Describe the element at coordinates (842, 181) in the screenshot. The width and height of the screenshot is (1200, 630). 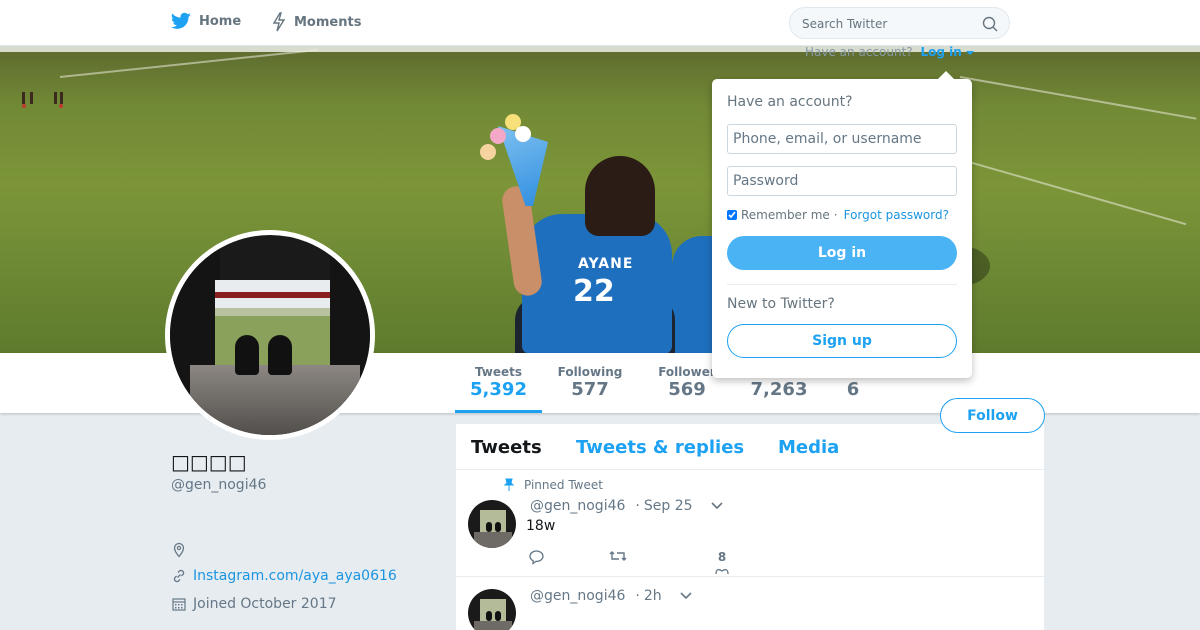
I see `password-field` at that location.